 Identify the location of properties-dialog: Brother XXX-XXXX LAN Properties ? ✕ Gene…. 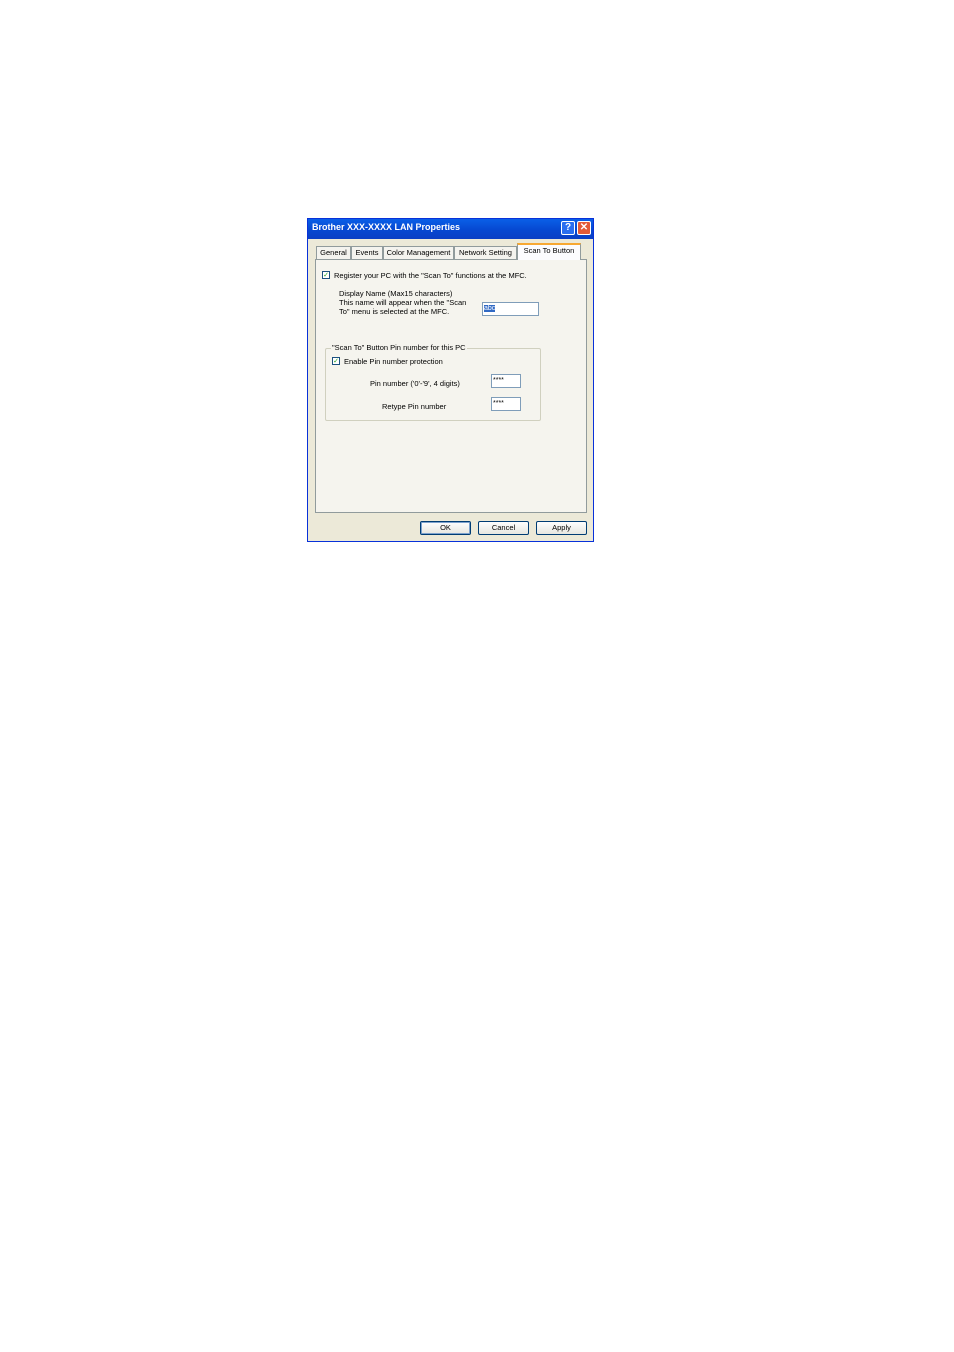
(450, 380).